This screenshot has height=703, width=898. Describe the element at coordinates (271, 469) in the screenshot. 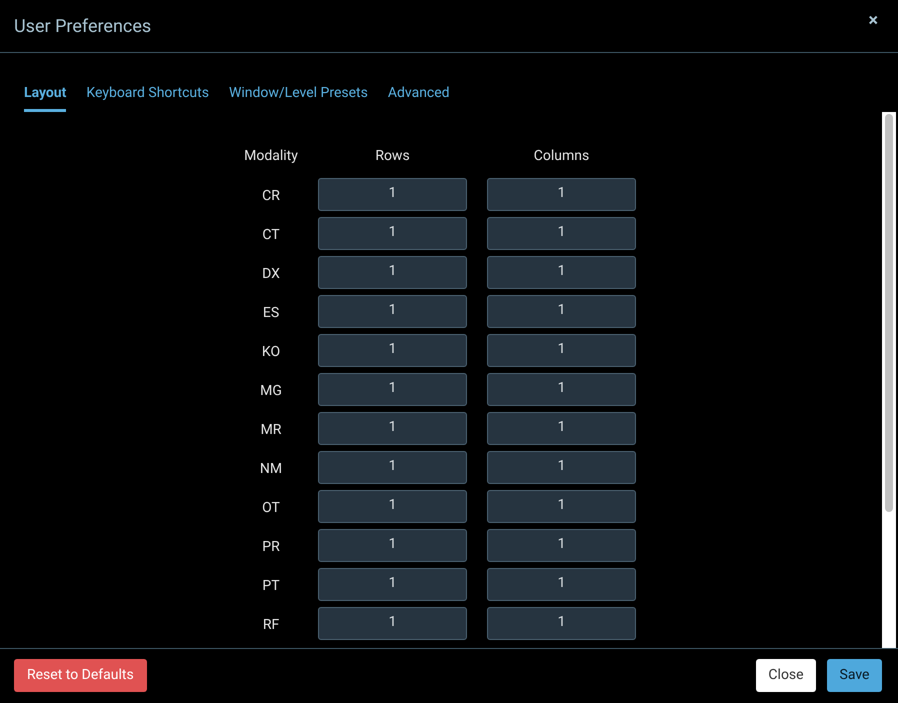

I see `modality-label: NM` at that location.